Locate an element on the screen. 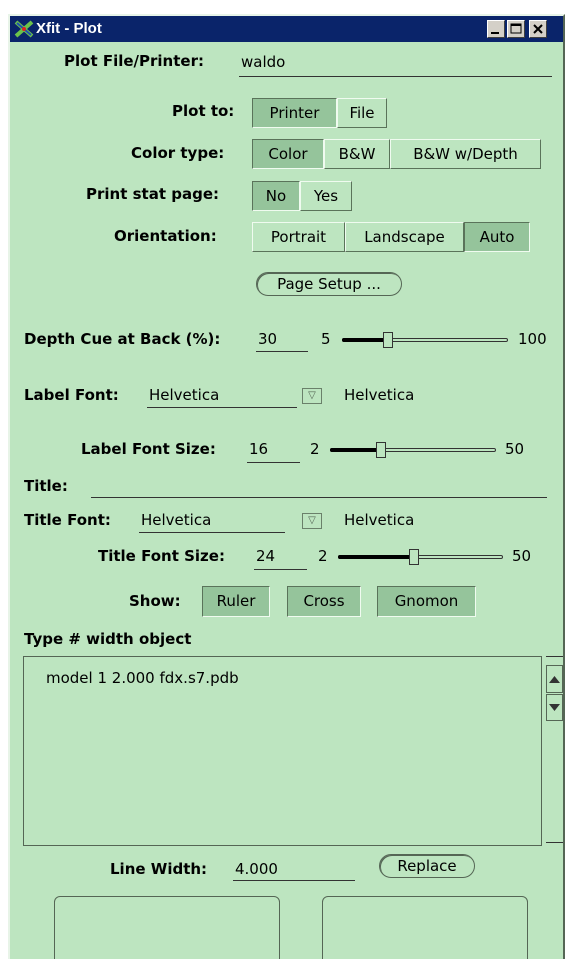 The width and height of the screenshot is (572, 963). label-font-display: Helvetica is located at coordinates (379, 395).